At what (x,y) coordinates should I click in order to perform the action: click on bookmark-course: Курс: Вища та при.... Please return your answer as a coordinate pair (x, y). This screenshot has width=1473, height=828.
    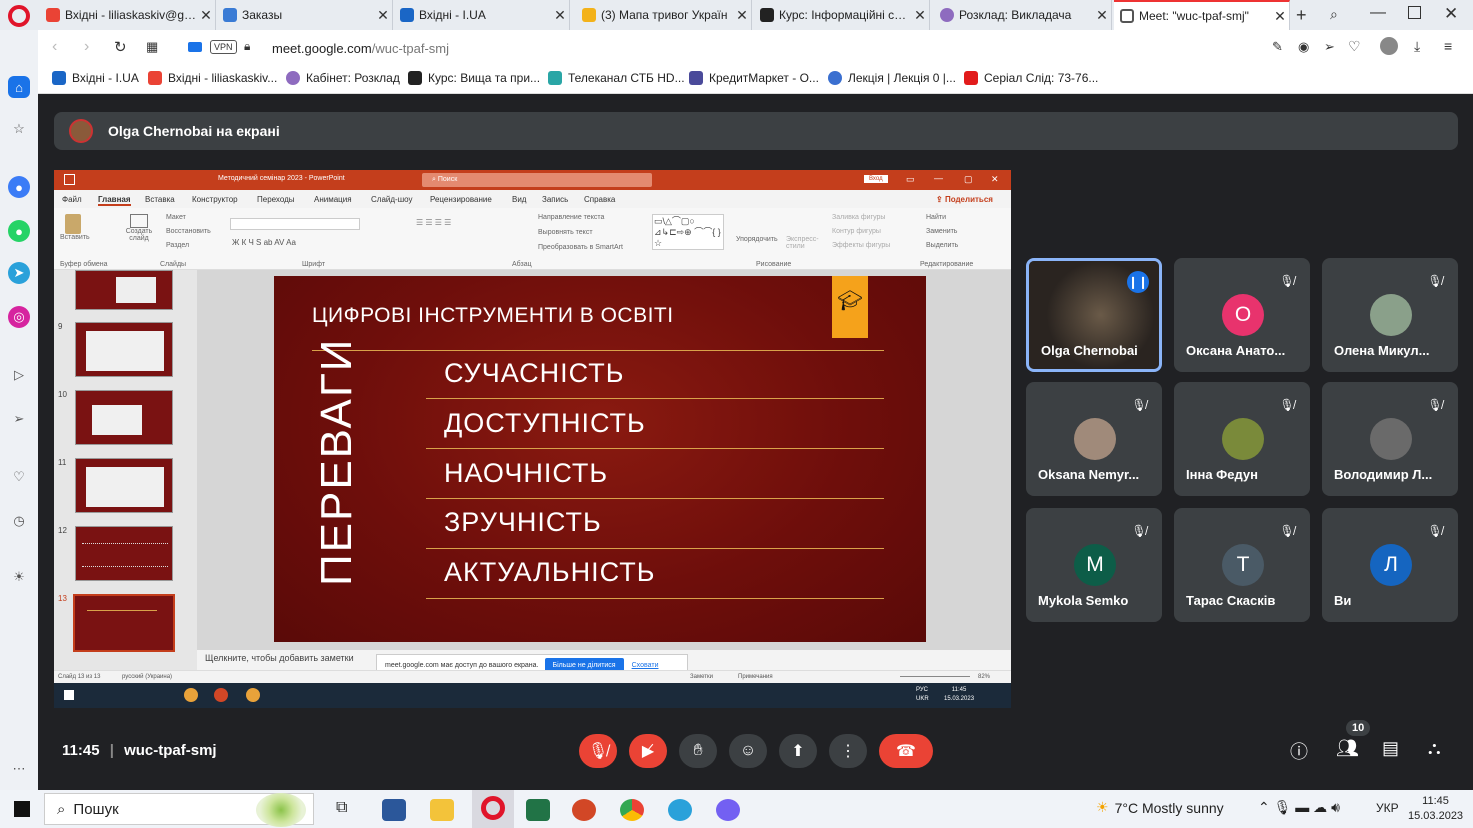
    Looking at the image, I should click on (474, 78).